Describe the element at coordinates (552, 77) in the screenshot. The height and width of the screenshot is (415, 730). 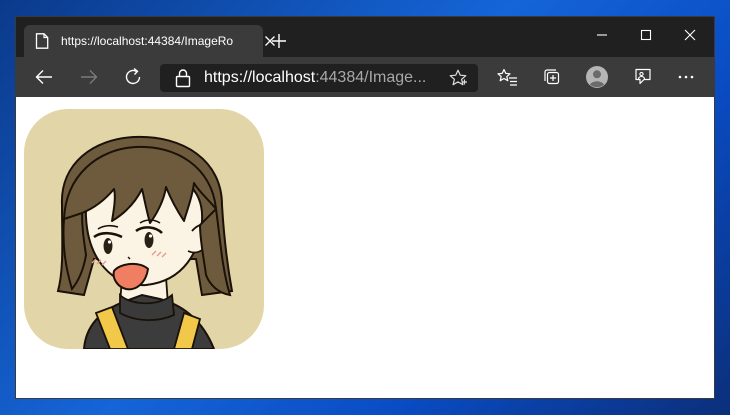
I see `collections-icon` at that location.